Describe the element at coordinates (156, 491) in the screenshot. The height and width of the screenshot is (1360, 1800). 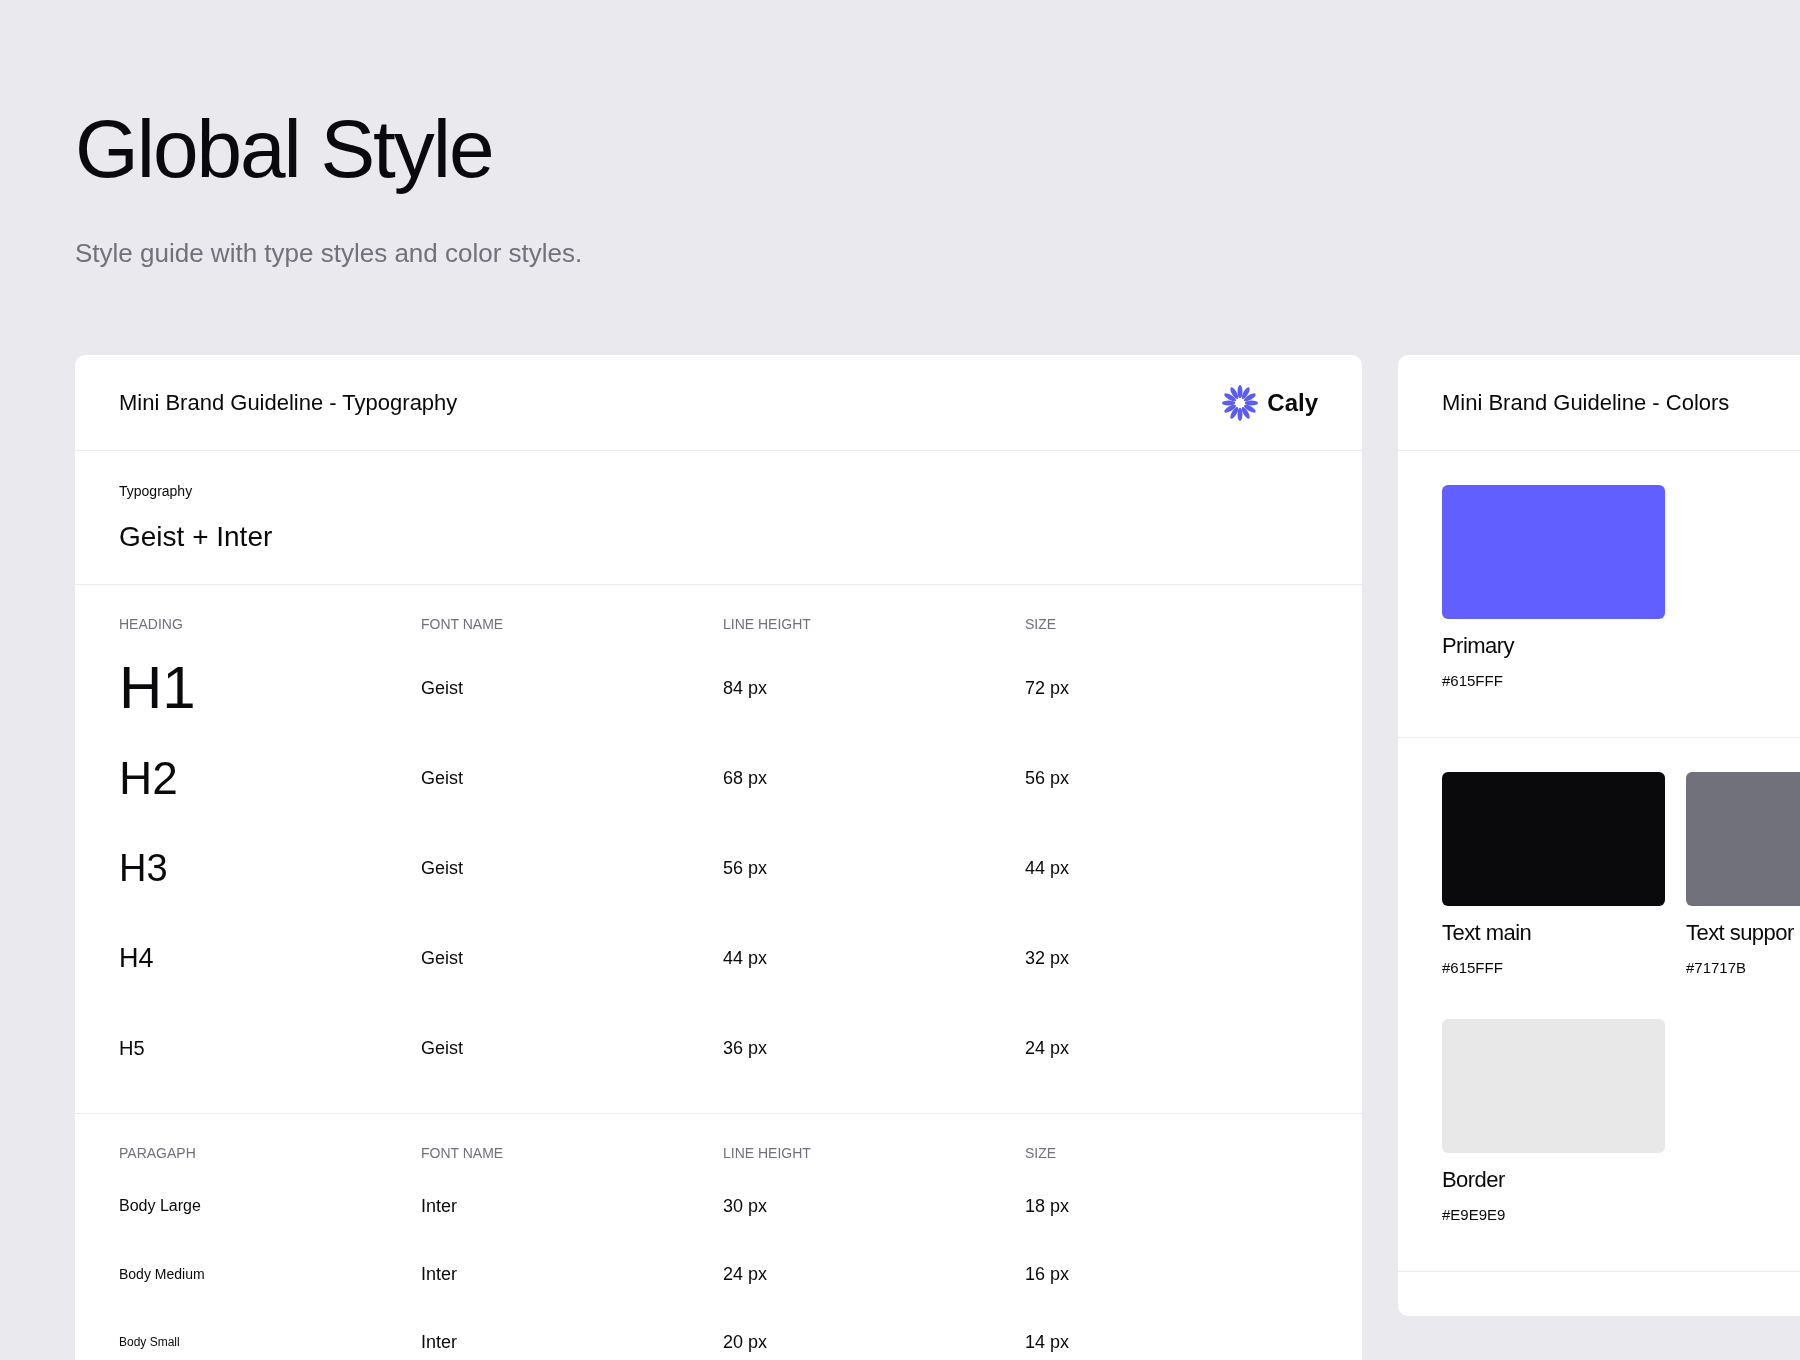
I see `section-label: Typography` at that location.